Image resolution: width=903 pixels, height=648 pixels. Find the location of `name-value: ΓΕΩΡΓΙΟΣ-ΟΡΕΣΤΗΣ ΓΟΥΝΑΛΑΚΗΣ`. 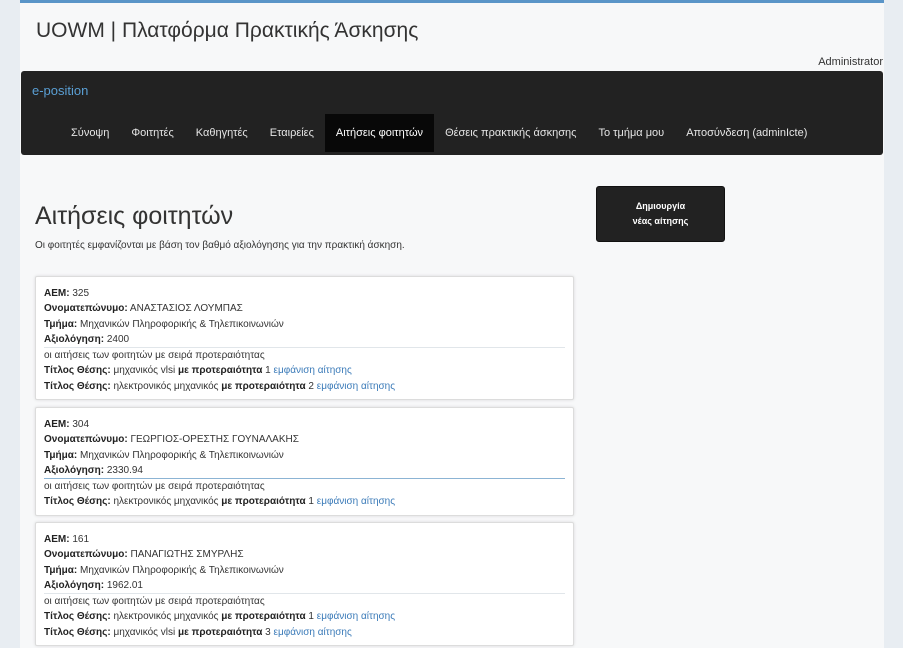

name-value: ΓΕΩΡΓΙΟΣ-ΟΡΕΣΤΗΣ ΓΟΥΝΑΛΑΚΗΣ is located at coordinates (214, 440).